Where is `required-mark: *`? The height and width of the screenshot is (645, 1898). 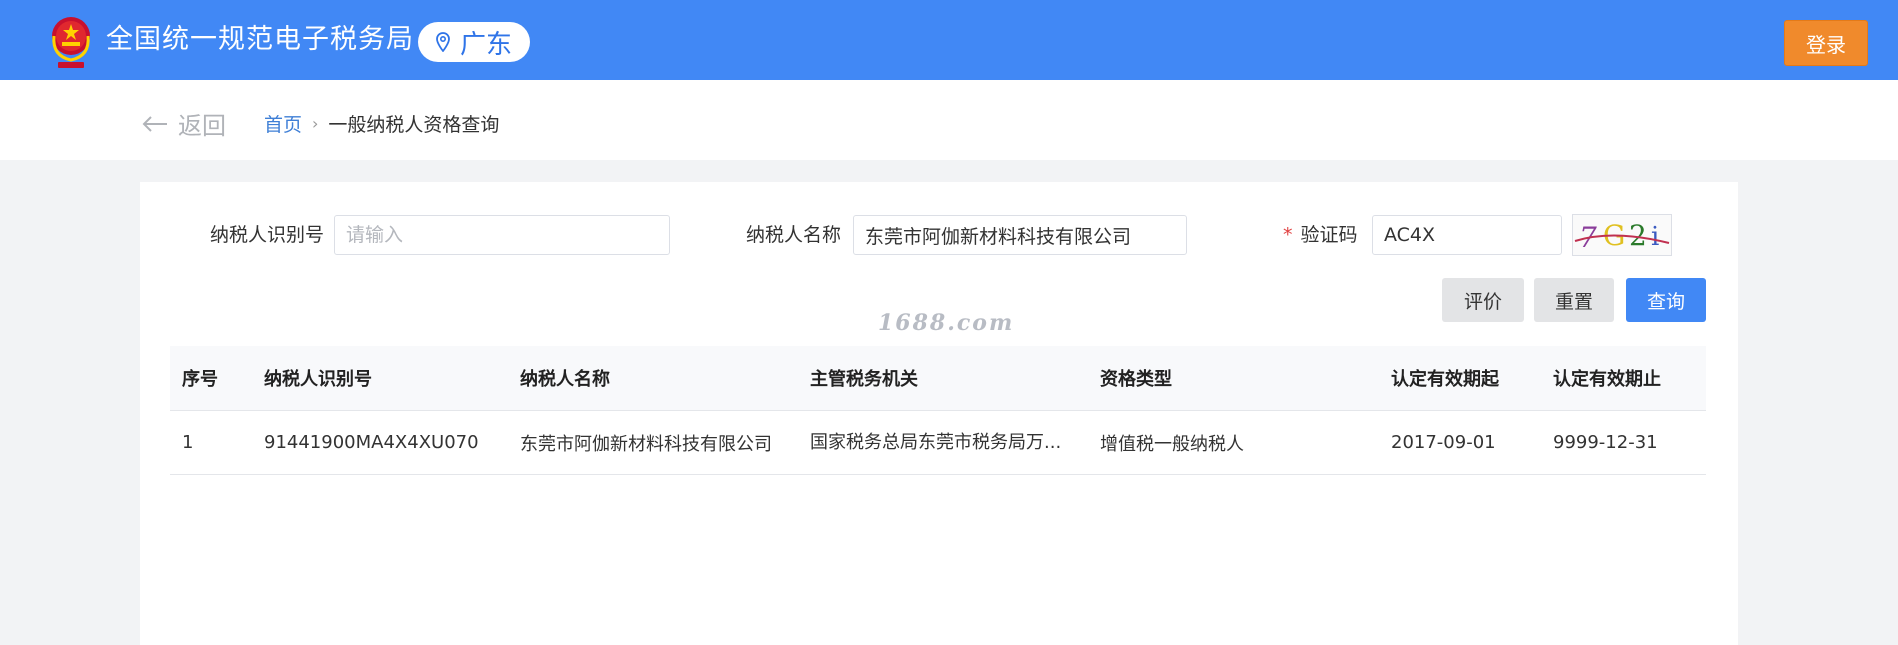
required-mark: * is located at coordinates (1288, 235).